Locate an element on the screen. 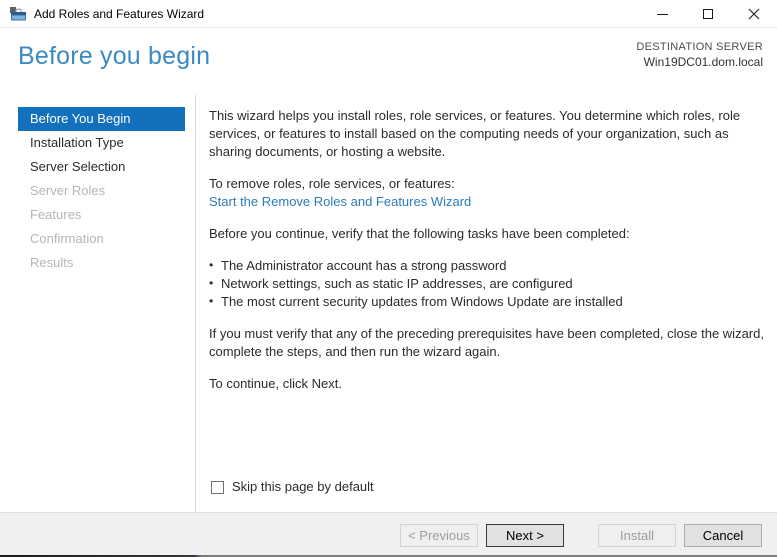 The width and height of the screenshot is (777, 557). nav-item-server-selection: Server Selection is located at coordinates (101, 167).